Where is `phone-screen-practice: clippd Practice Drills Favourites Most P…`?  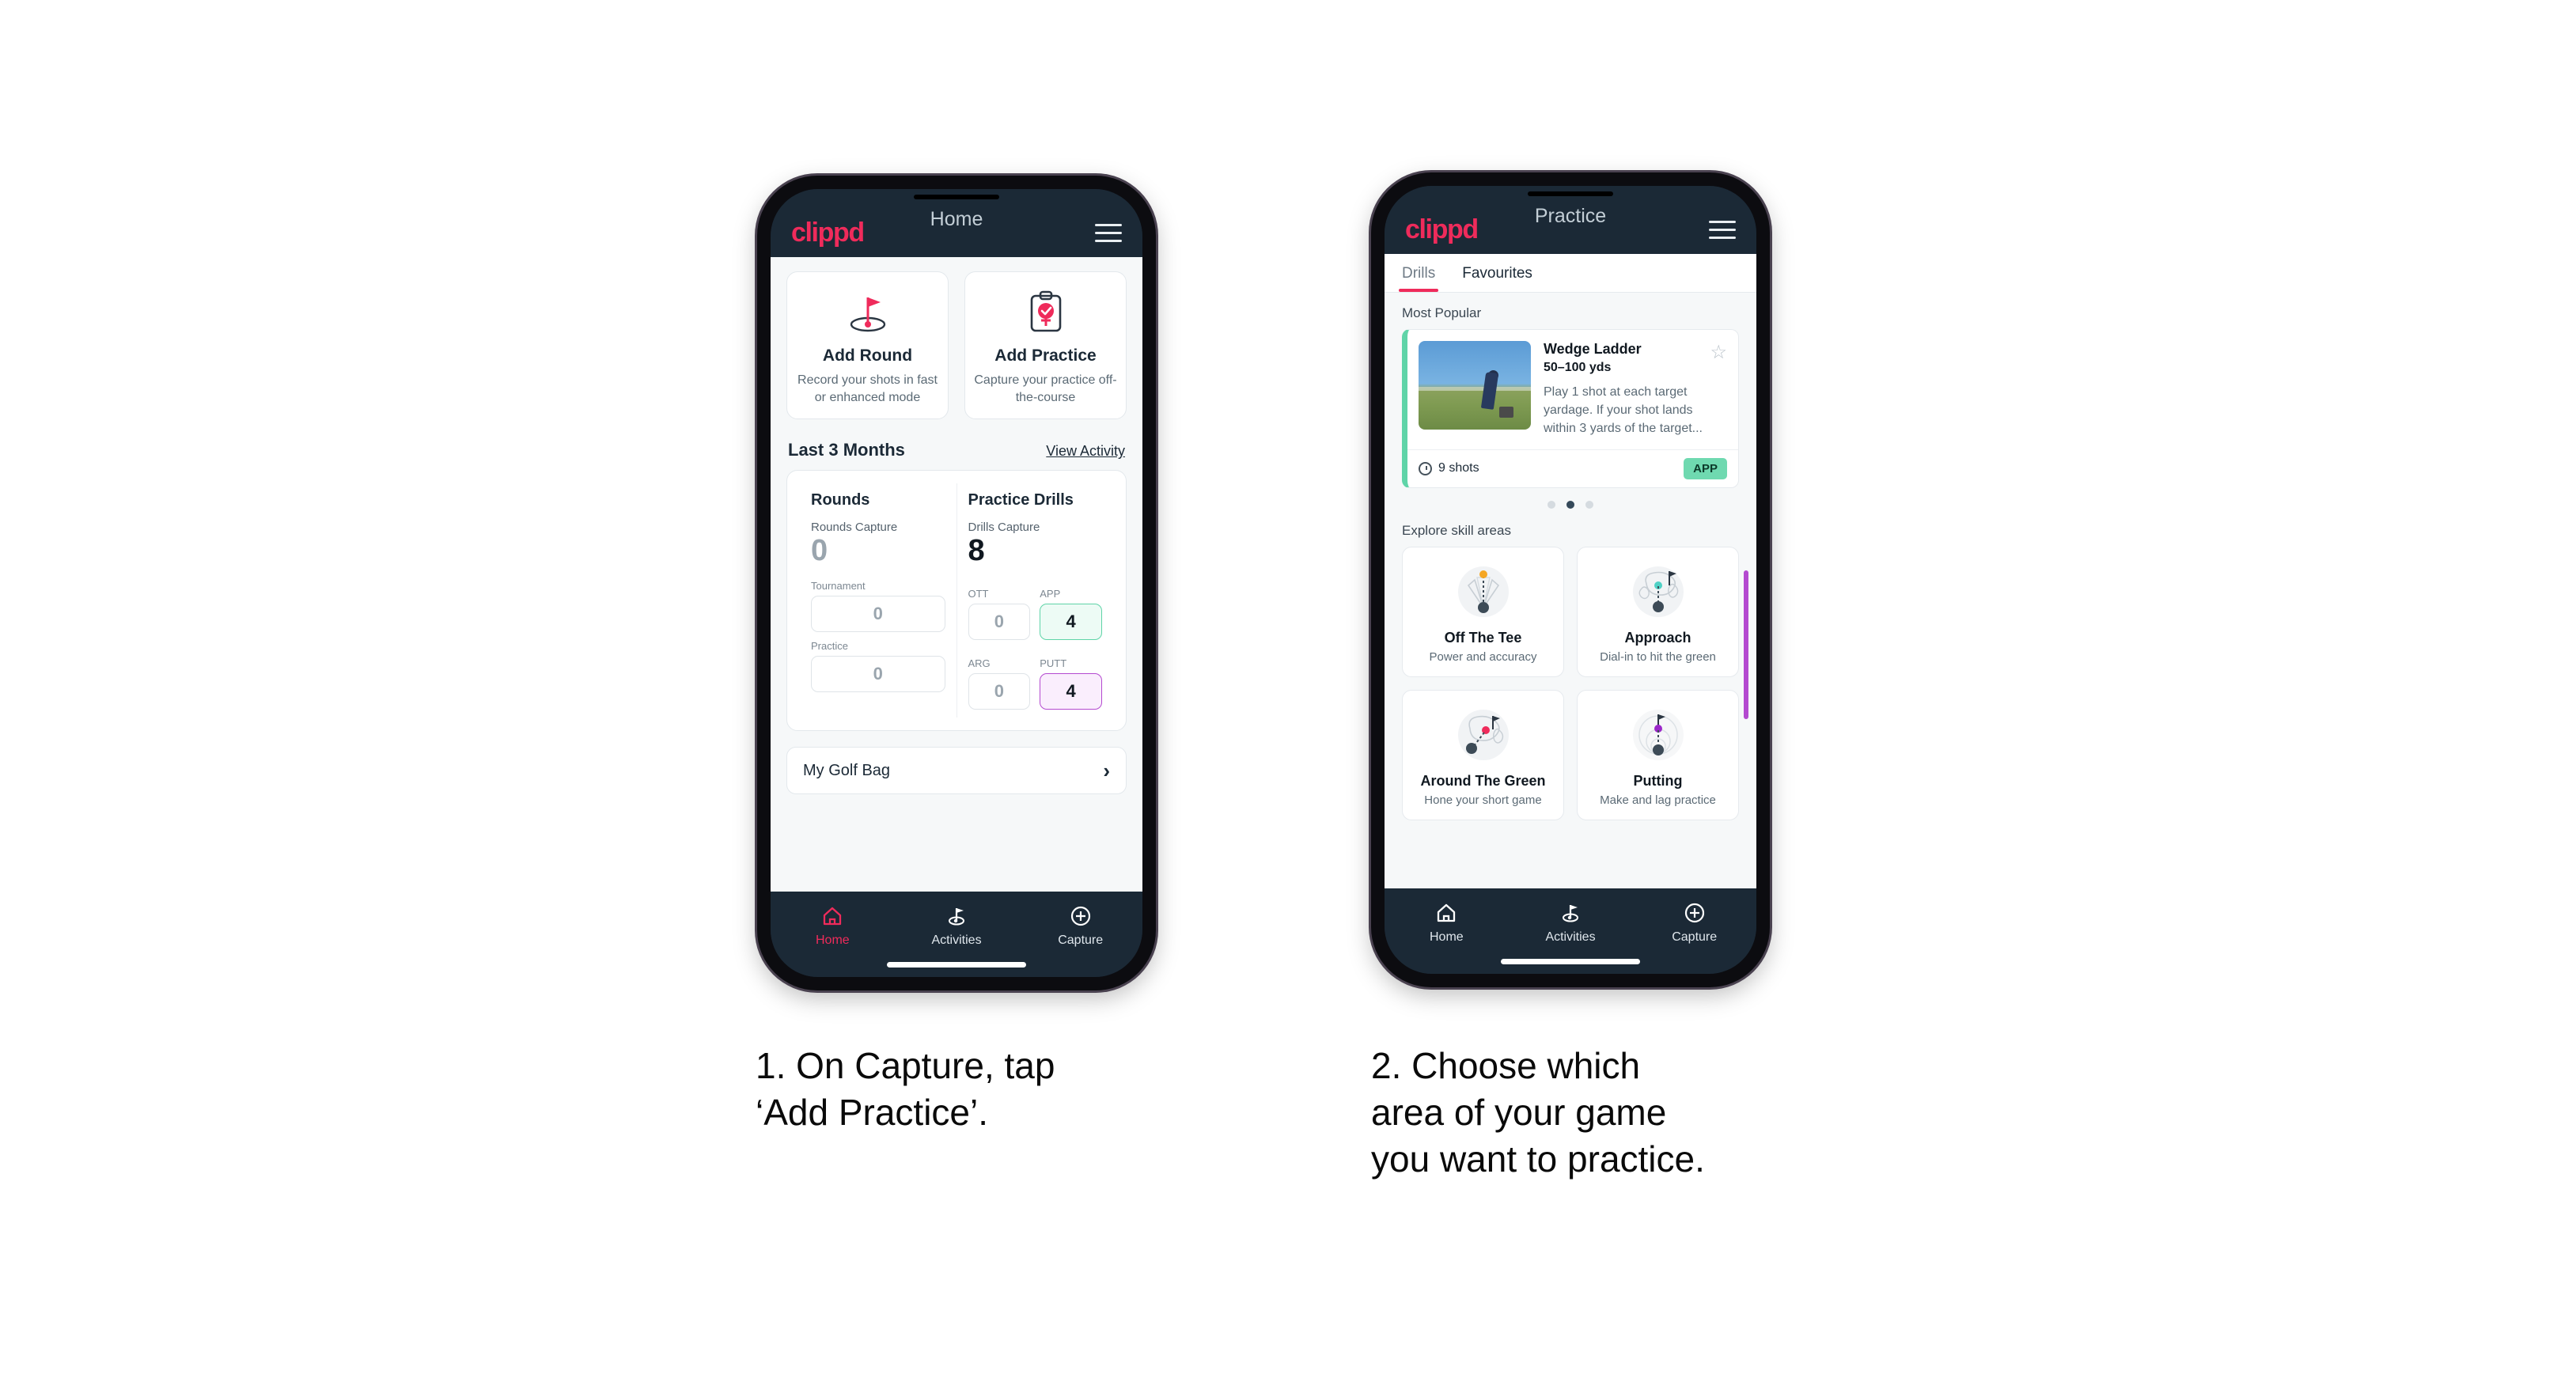
phone-screen-practice: clippd Practice Drills Favourites Most P… is located at coordinates (1570, 580).